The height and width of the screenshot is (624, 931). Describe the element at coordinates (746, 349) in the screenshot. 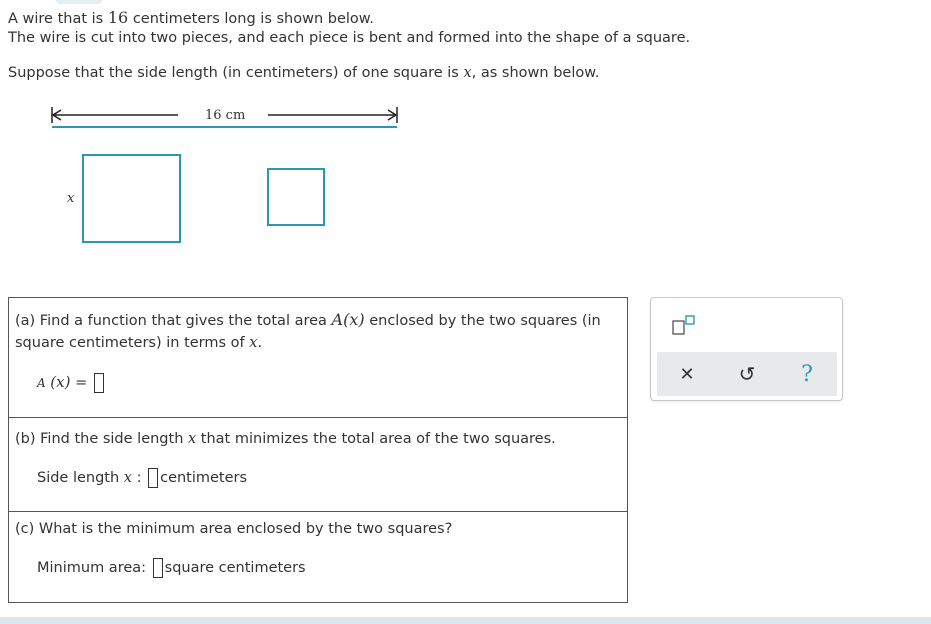

I see `math-toolbar: ✕ ↺ ?` at that location.